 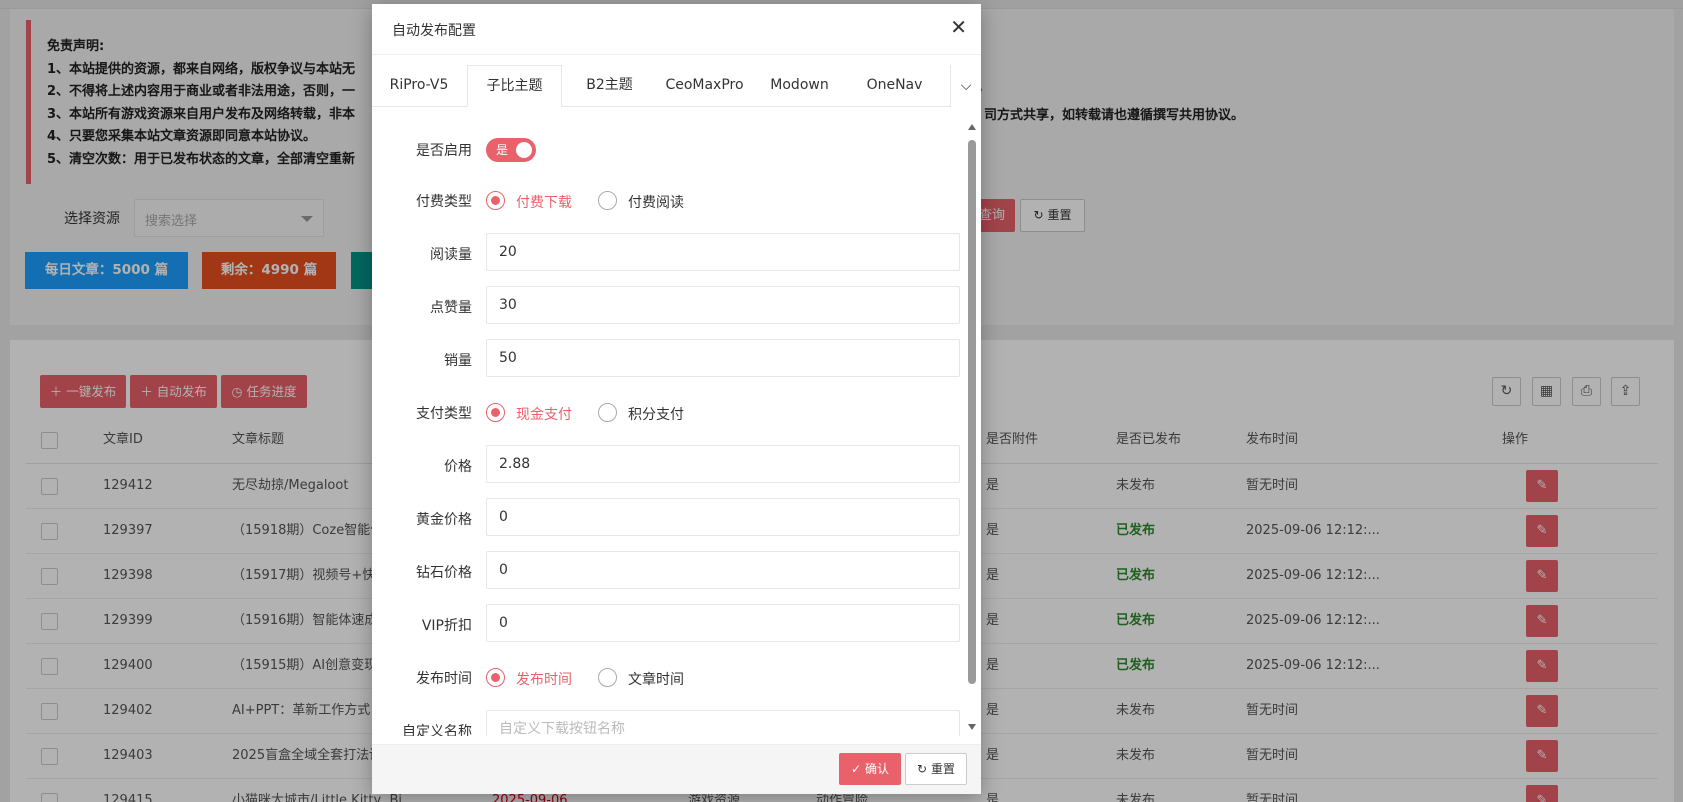 I want to click on radio-paid-read, so click(x=607, y=200).